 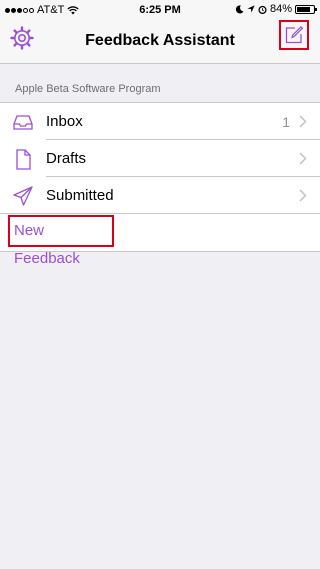 What do you see at coordinates (160, 240) in the screenshot?
I see `new-feedback-row: New Feedback` at bounding box center [160, 240].